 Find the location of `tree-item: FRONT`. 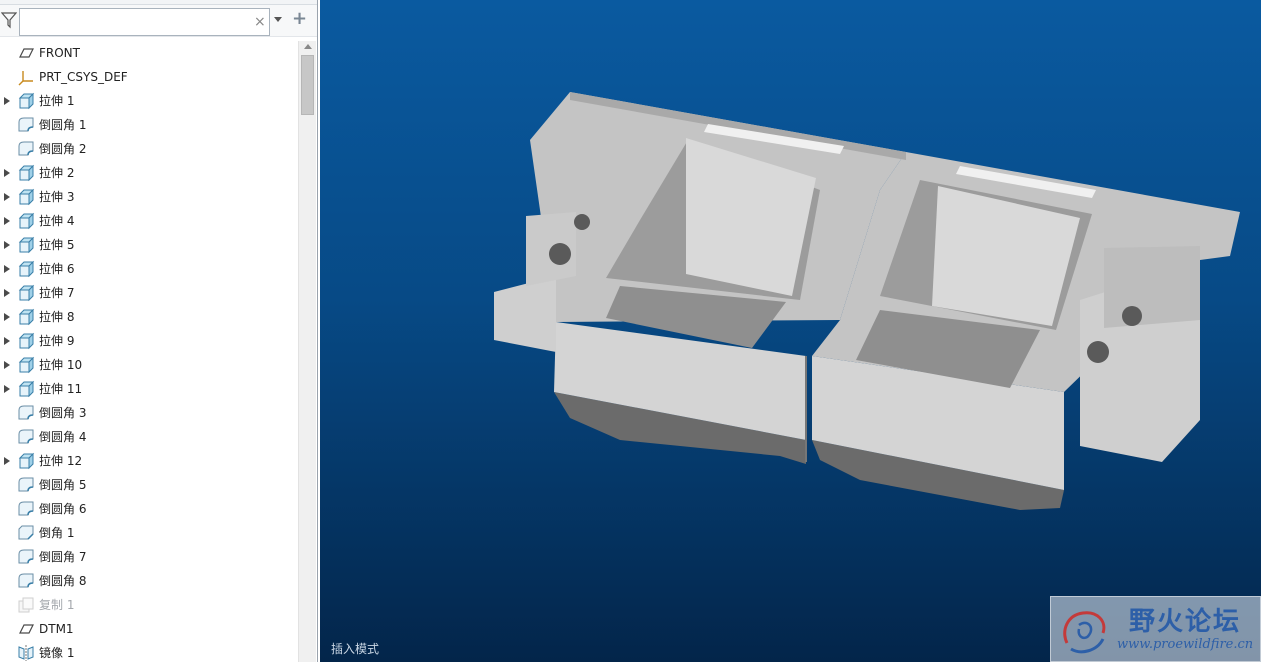

tree-item: FRONT is located at coordinates (149, 53).